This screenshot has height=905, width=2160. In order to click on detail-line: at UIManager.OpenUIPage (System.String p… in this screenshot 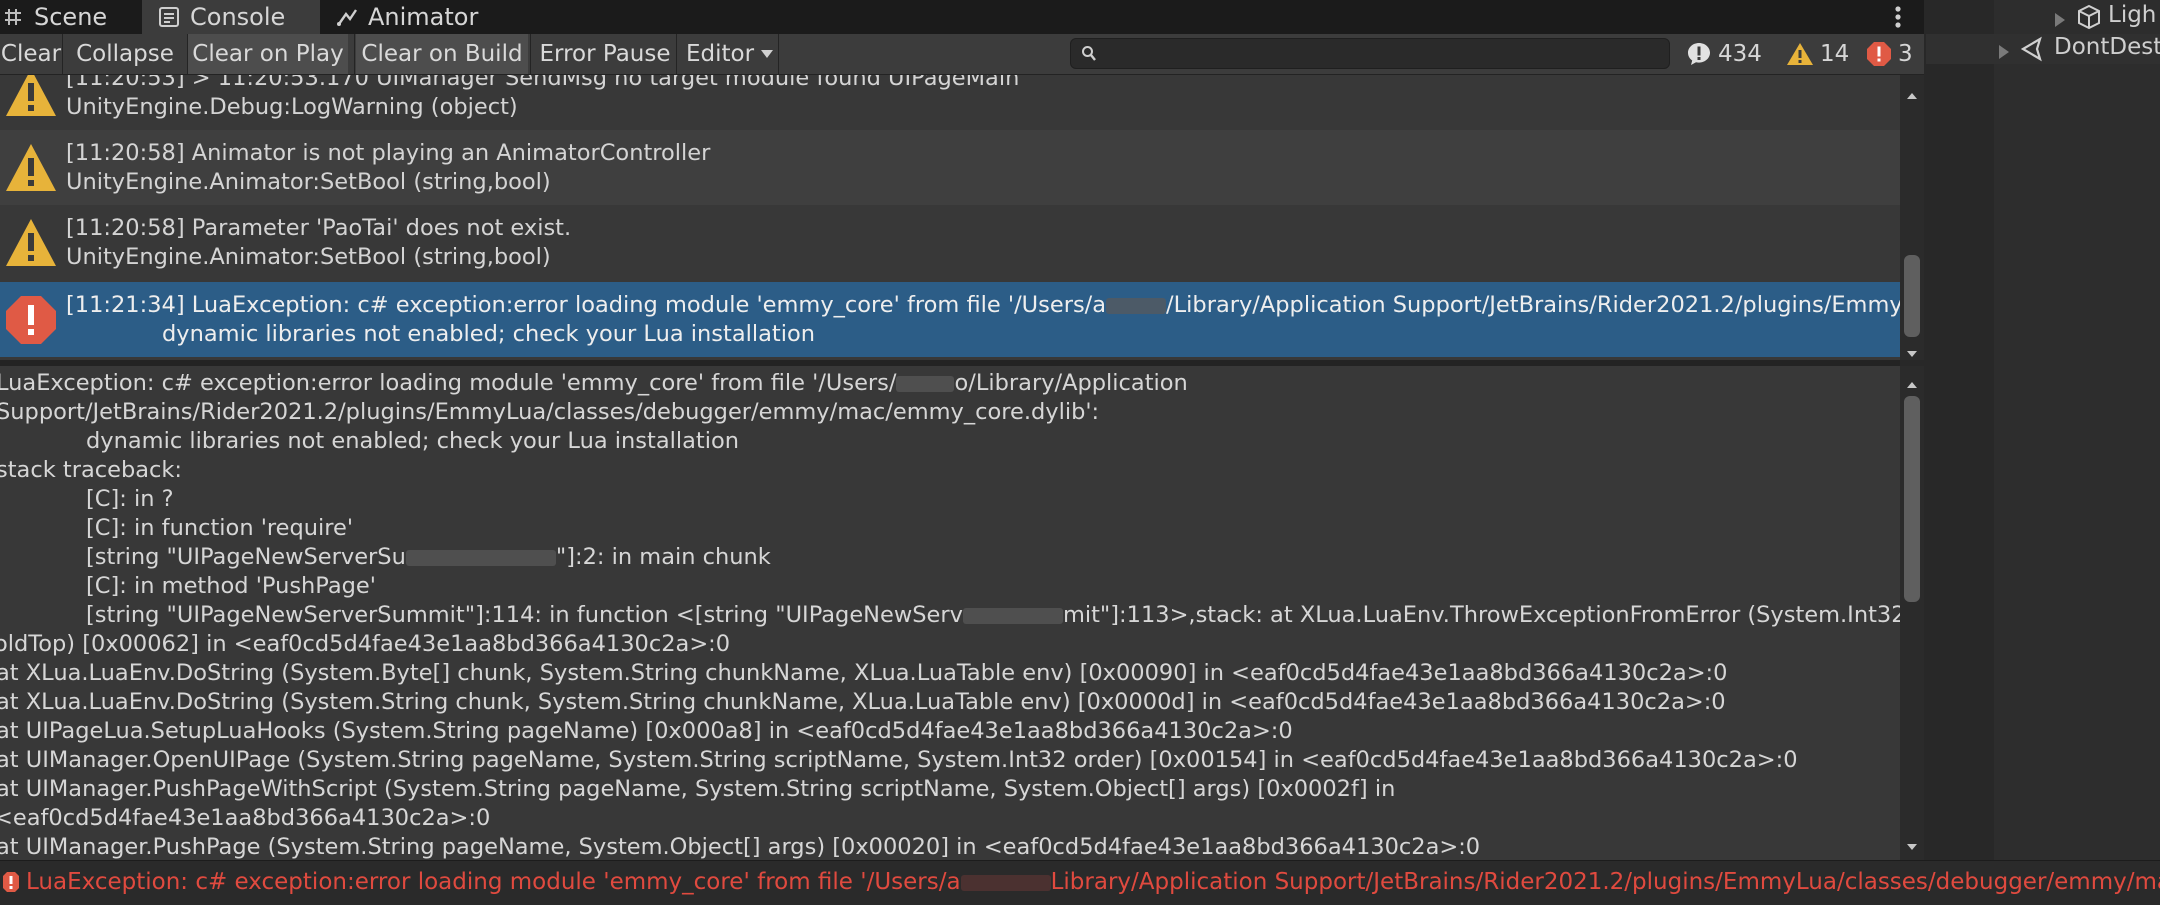, I will do `click(899, 760)`.